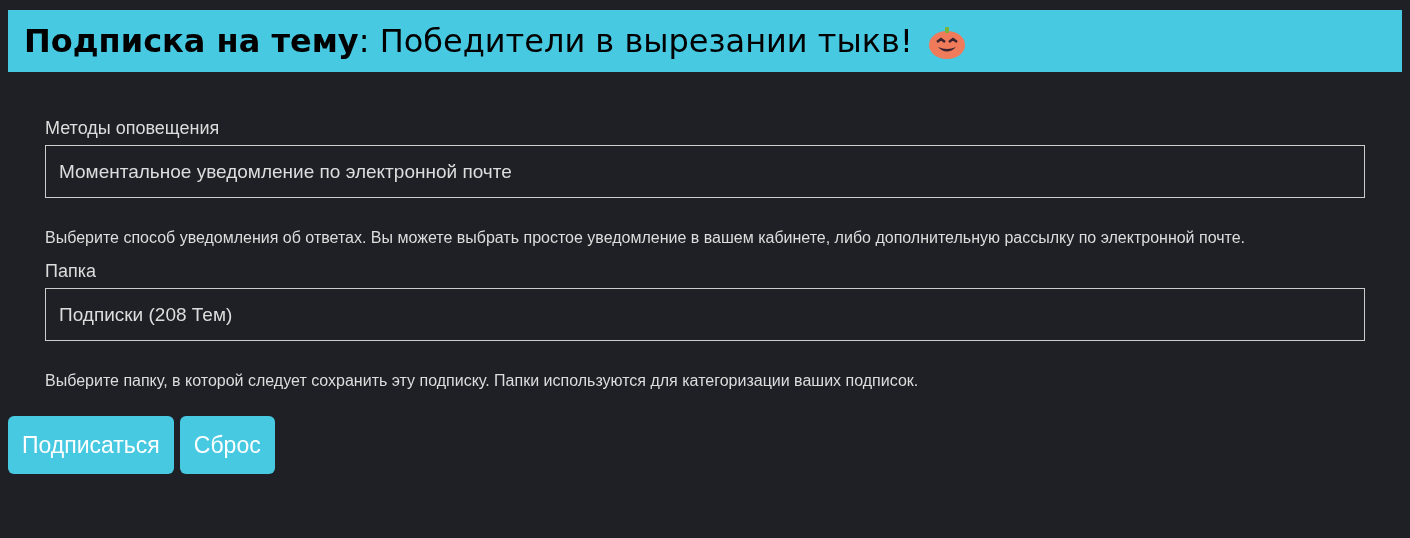  Describe the element at coordinates (482, 381) in the screenshot. I see `help-text: Выберите папку, в которой следует сохранить эту подписку. Папки используются для категоризации ваших подписок.` at that location.